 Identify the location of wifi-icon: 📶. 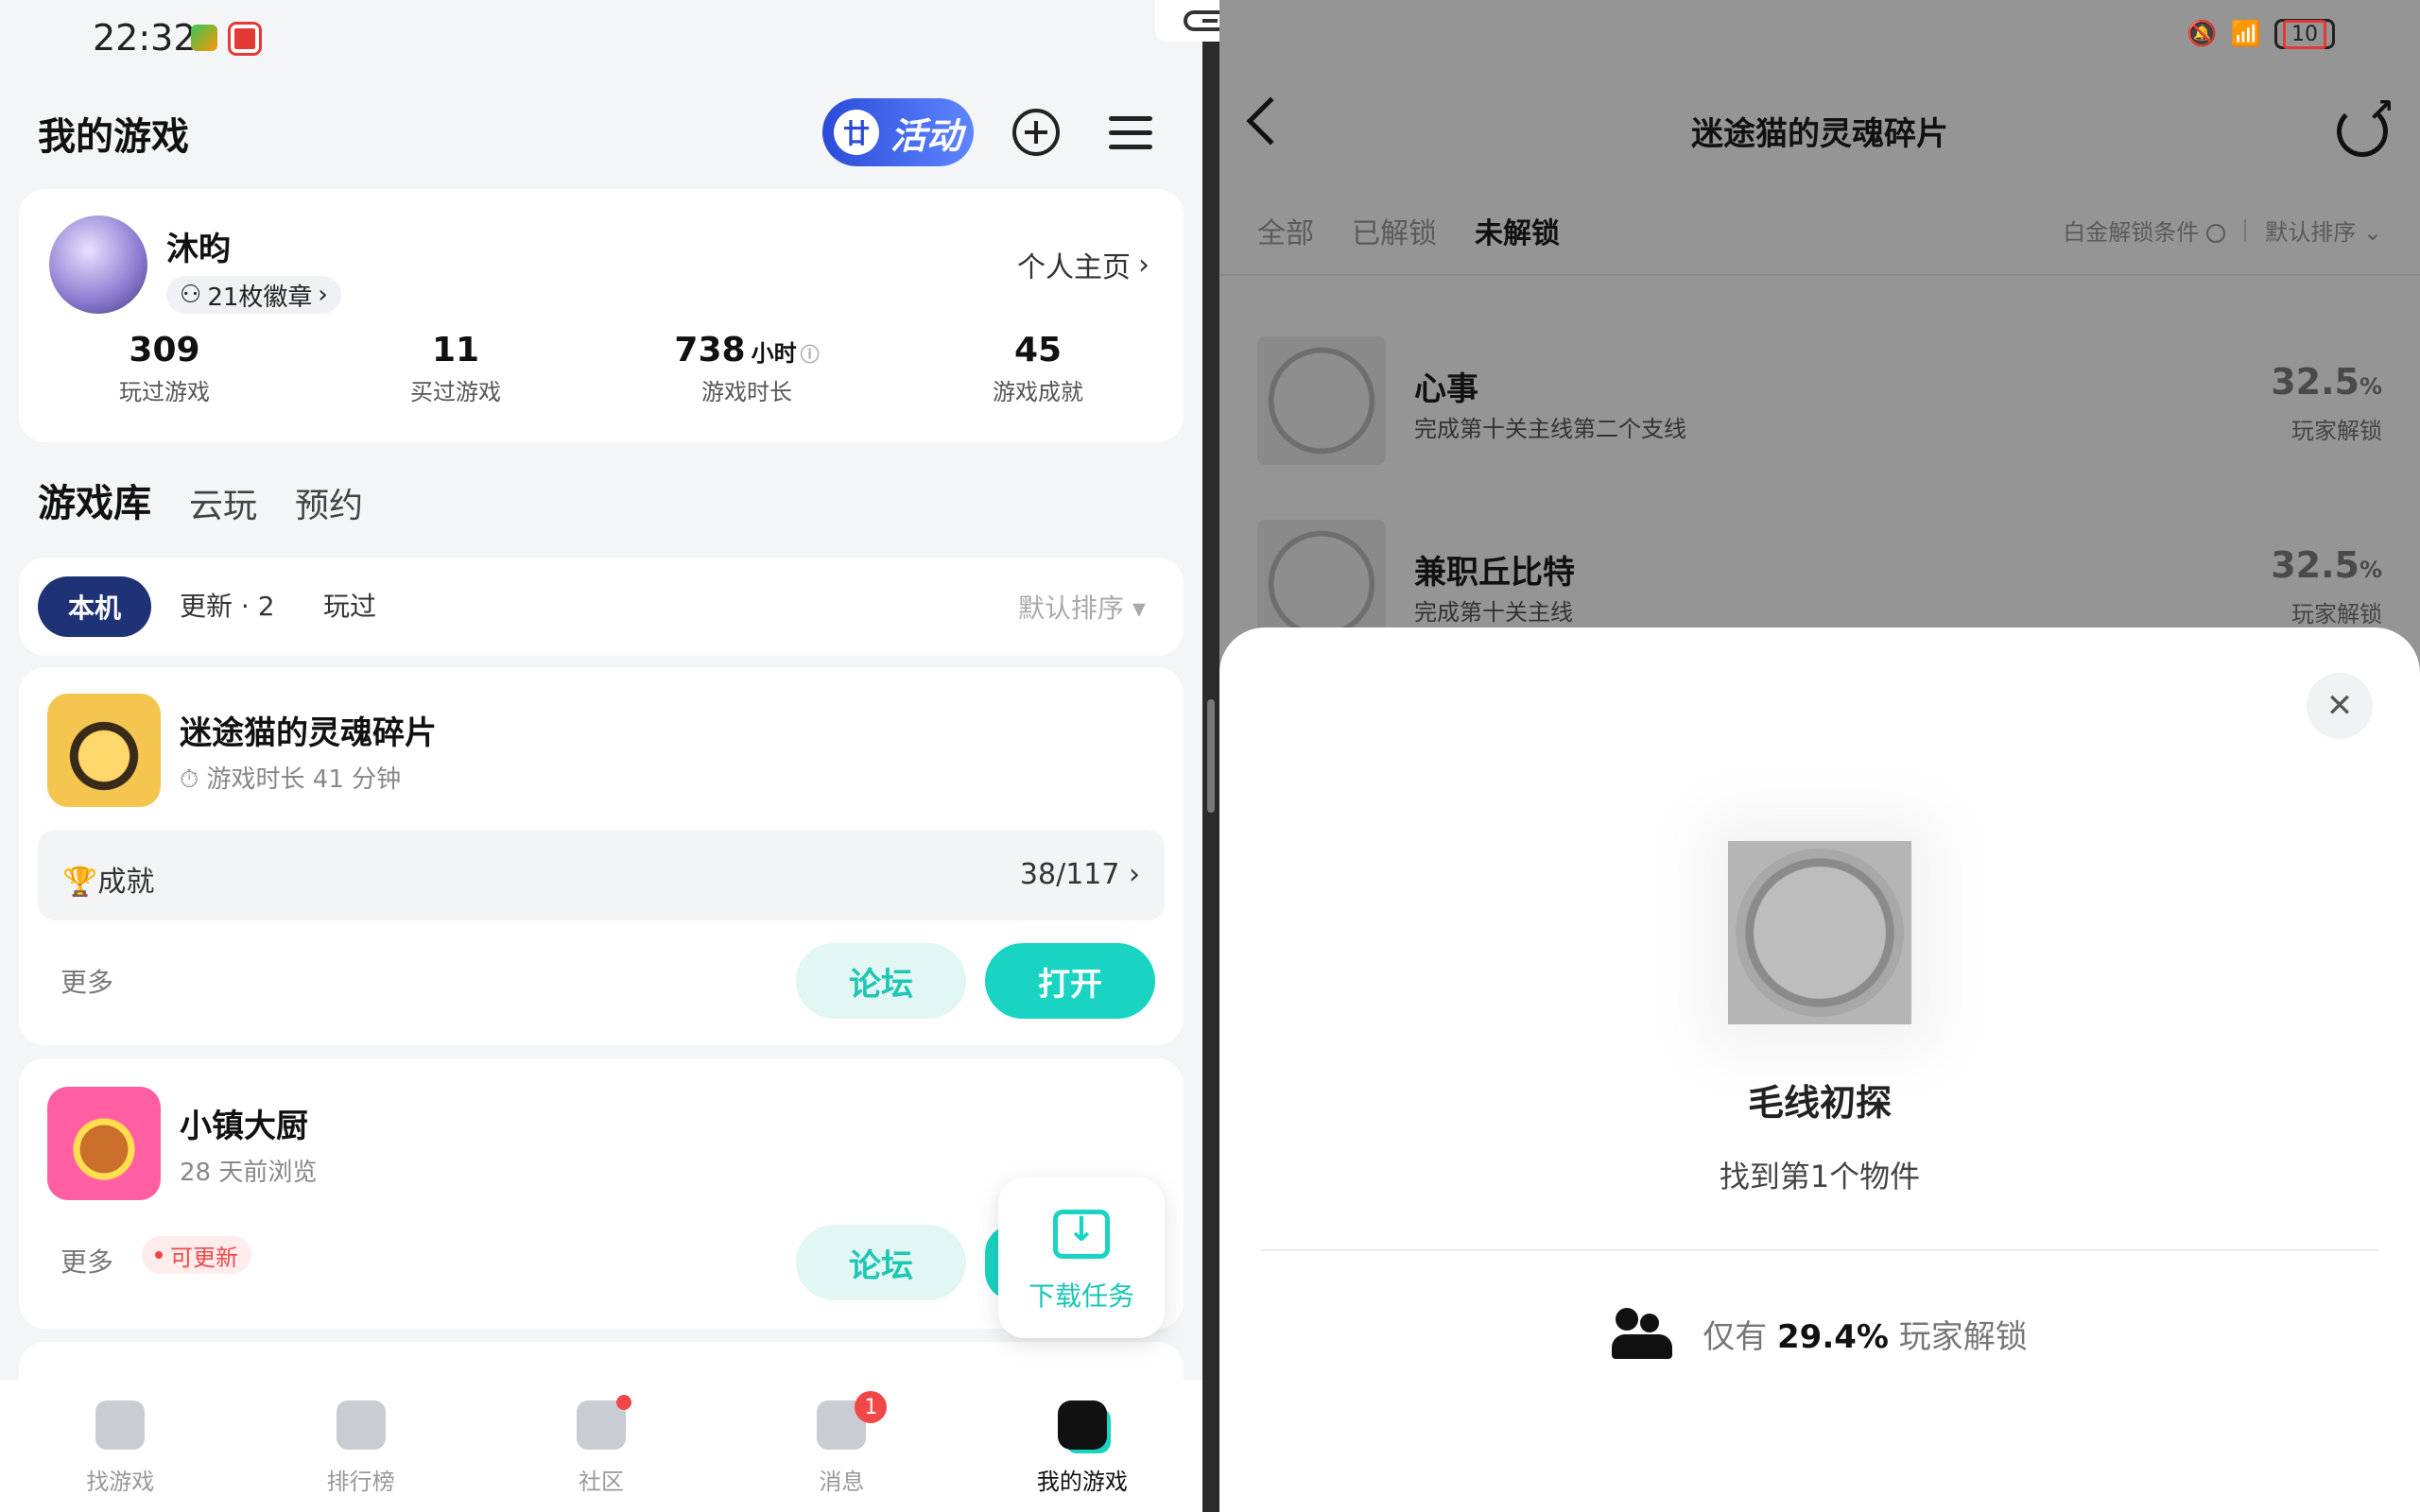
(2245, 34).